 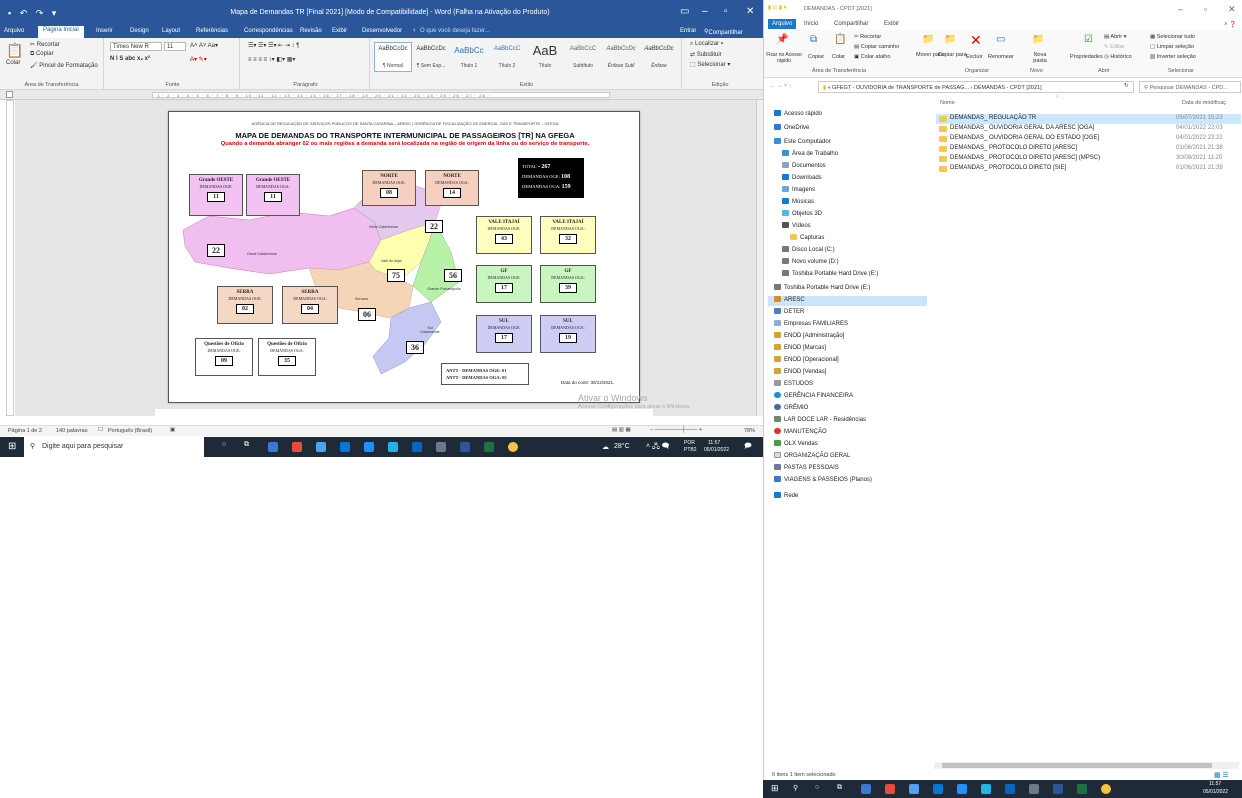 I want to click on tree-item-toshiba-e-root: Toshiba Portable Hard Drive (E:), so click(x=822, y=289).